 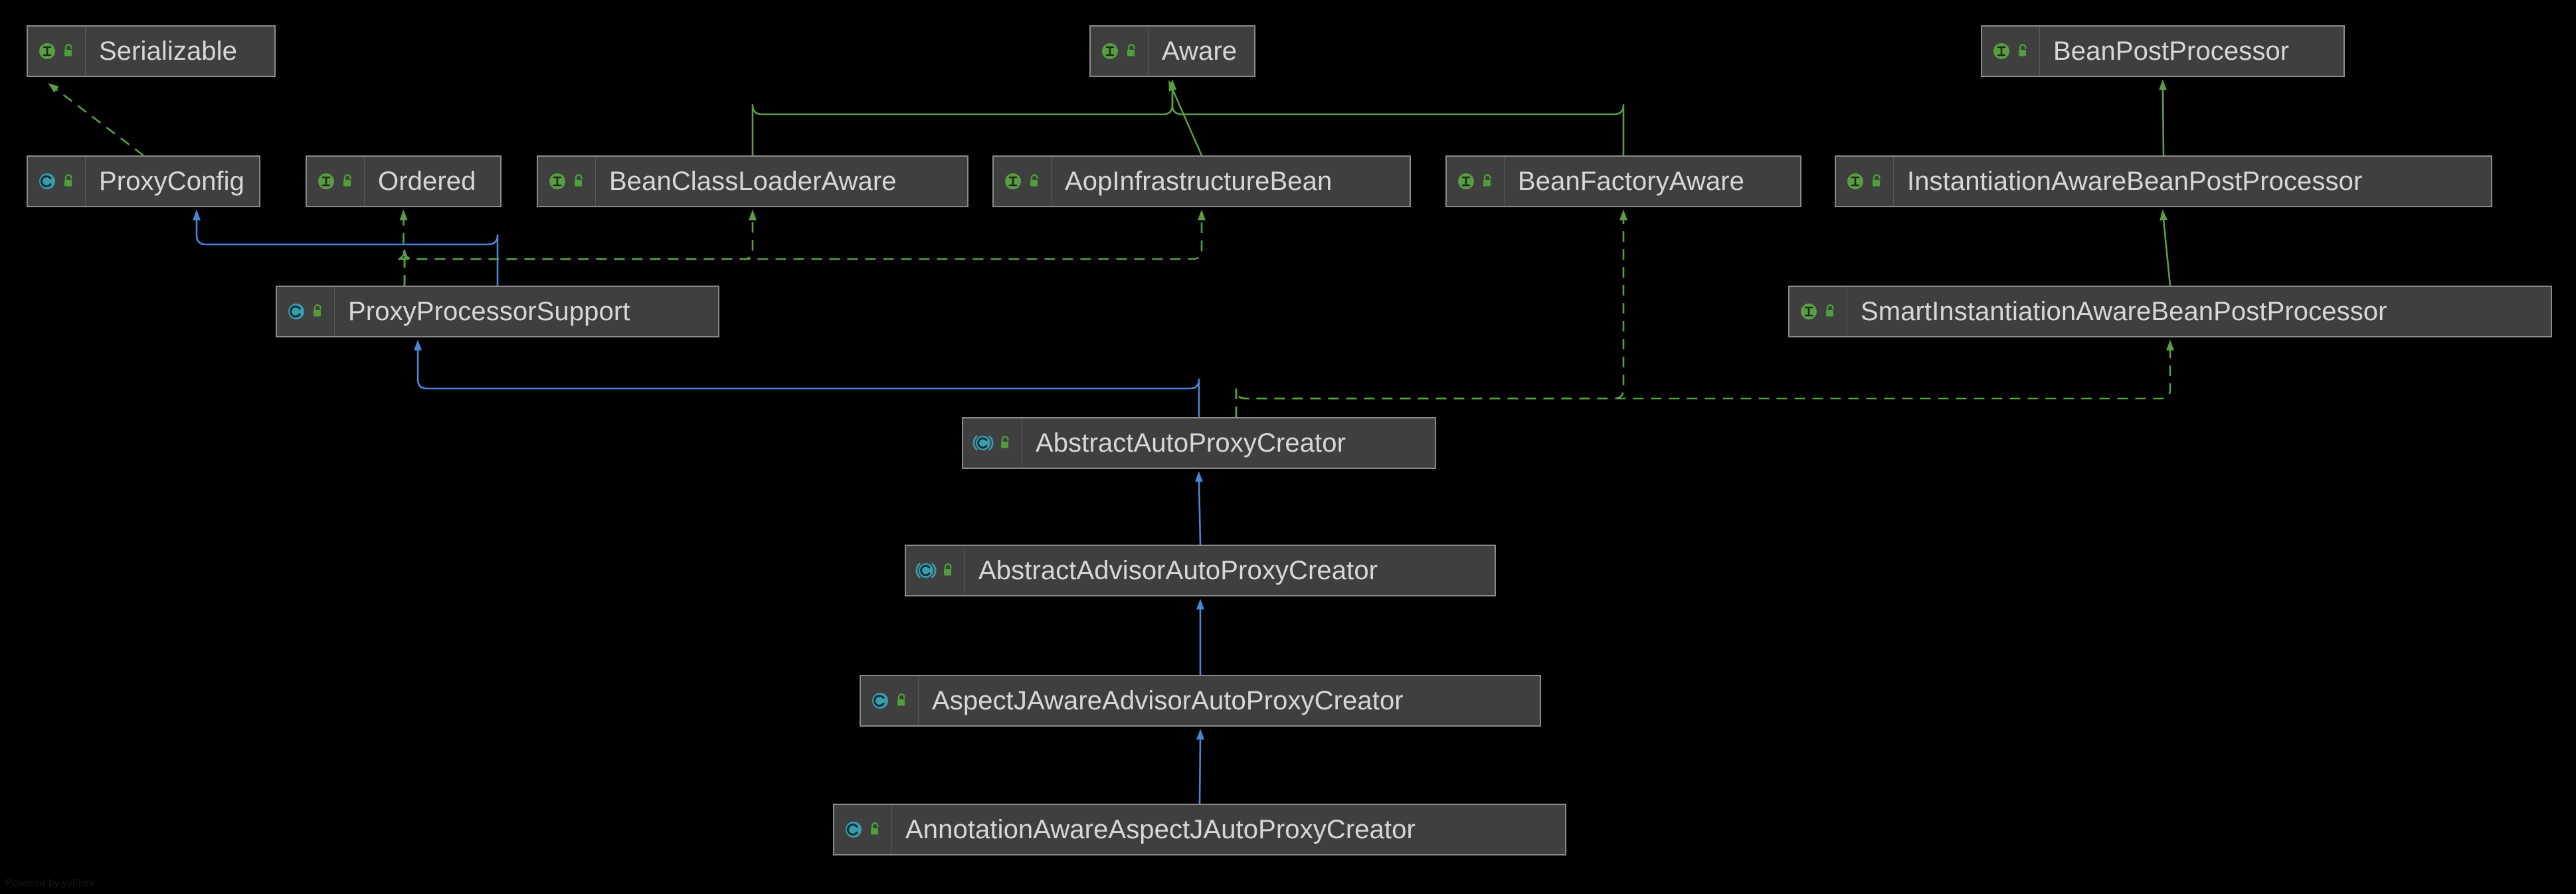 What do you see at coordinates (427, 181) in the screenshot?
I see `class-node-label: Ordered` at bounding box center [427, 181].